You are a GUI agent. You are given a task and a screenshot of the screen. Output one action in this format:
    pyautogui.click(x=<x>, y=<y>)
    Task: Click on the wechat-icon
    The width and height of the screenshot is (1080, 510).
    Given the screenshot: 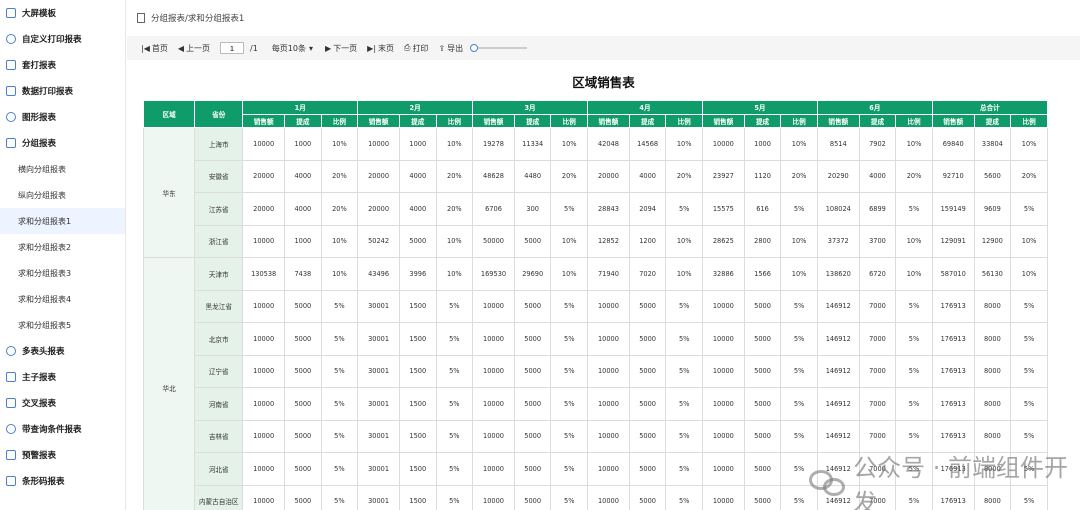 What is the action you would take?
    pyautogui.click(x=827, y=483)
    